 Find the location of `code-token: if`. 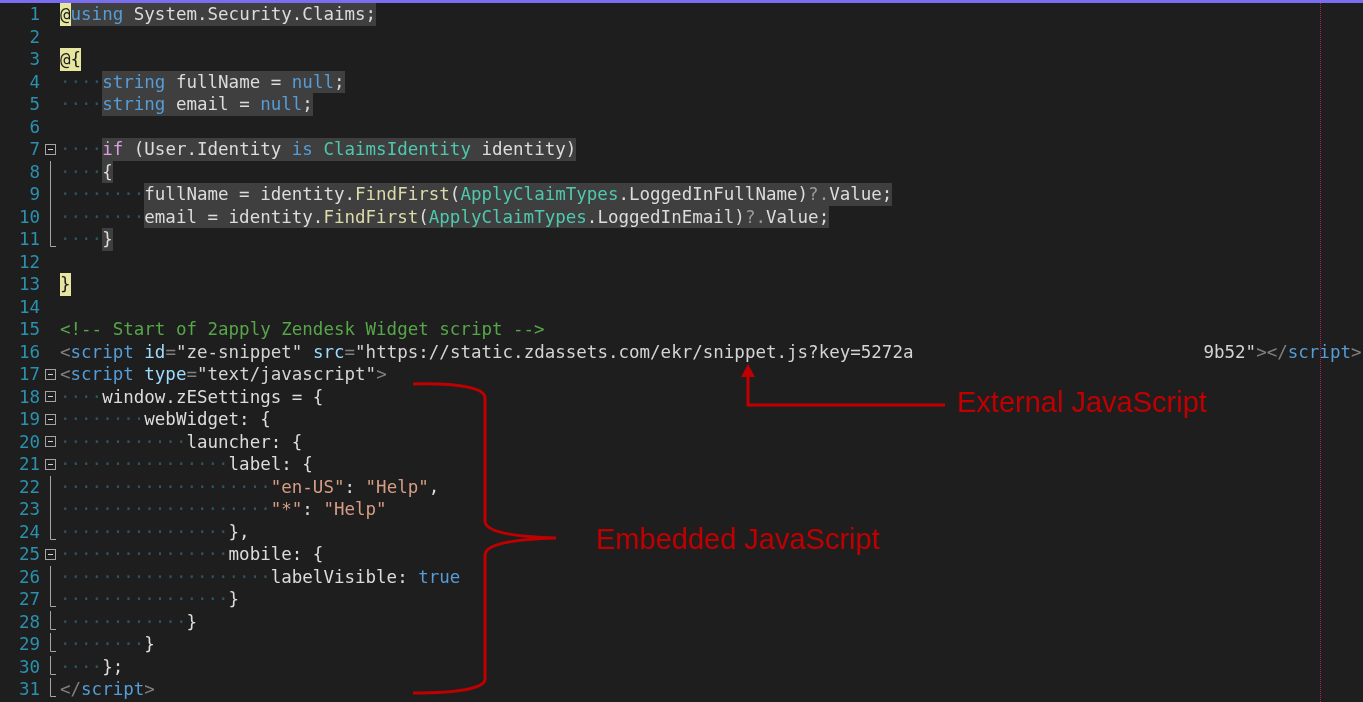

code-token: if is located at coordinates (113, 149).